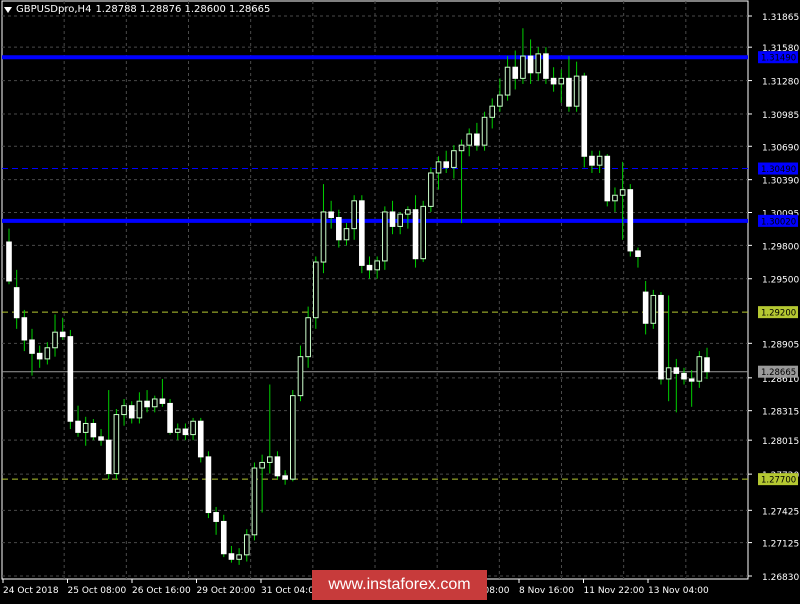 The width and height of the screenshot is (800, 604). Describe the element at coordinates (780, 182) in the screenshot. I see `y-tick-label: 1.30390` at that location.